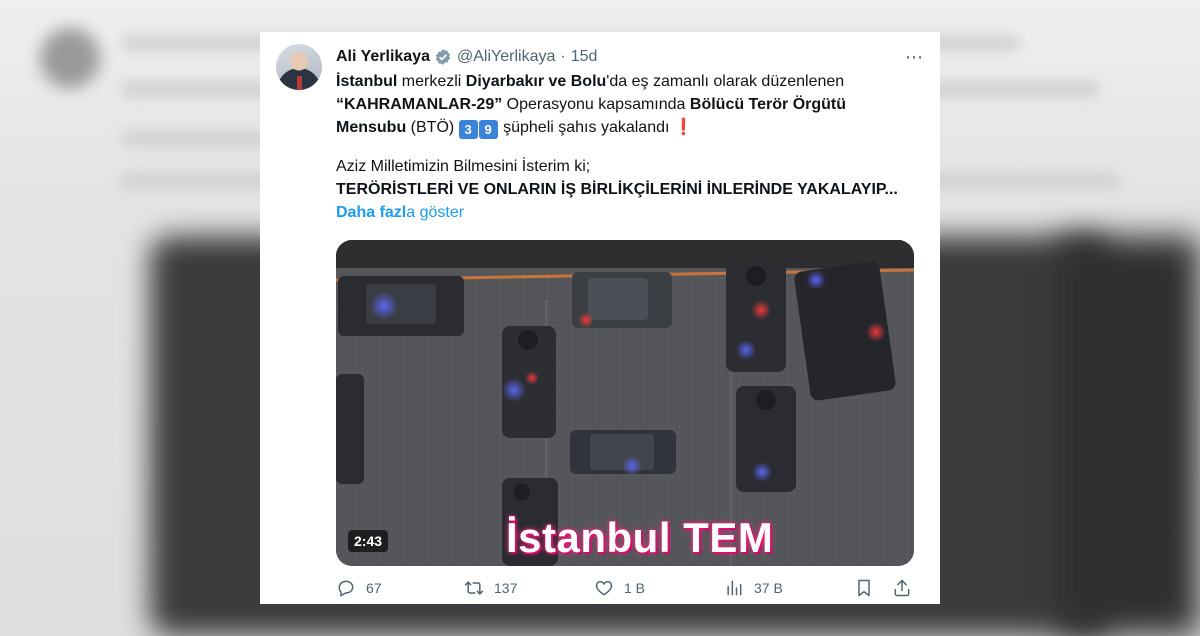 This screenshot has height=636, width=1200. Describe the element at coordinates (619, 588) in the screenshot. I see `like-button: 1 B` at that location.